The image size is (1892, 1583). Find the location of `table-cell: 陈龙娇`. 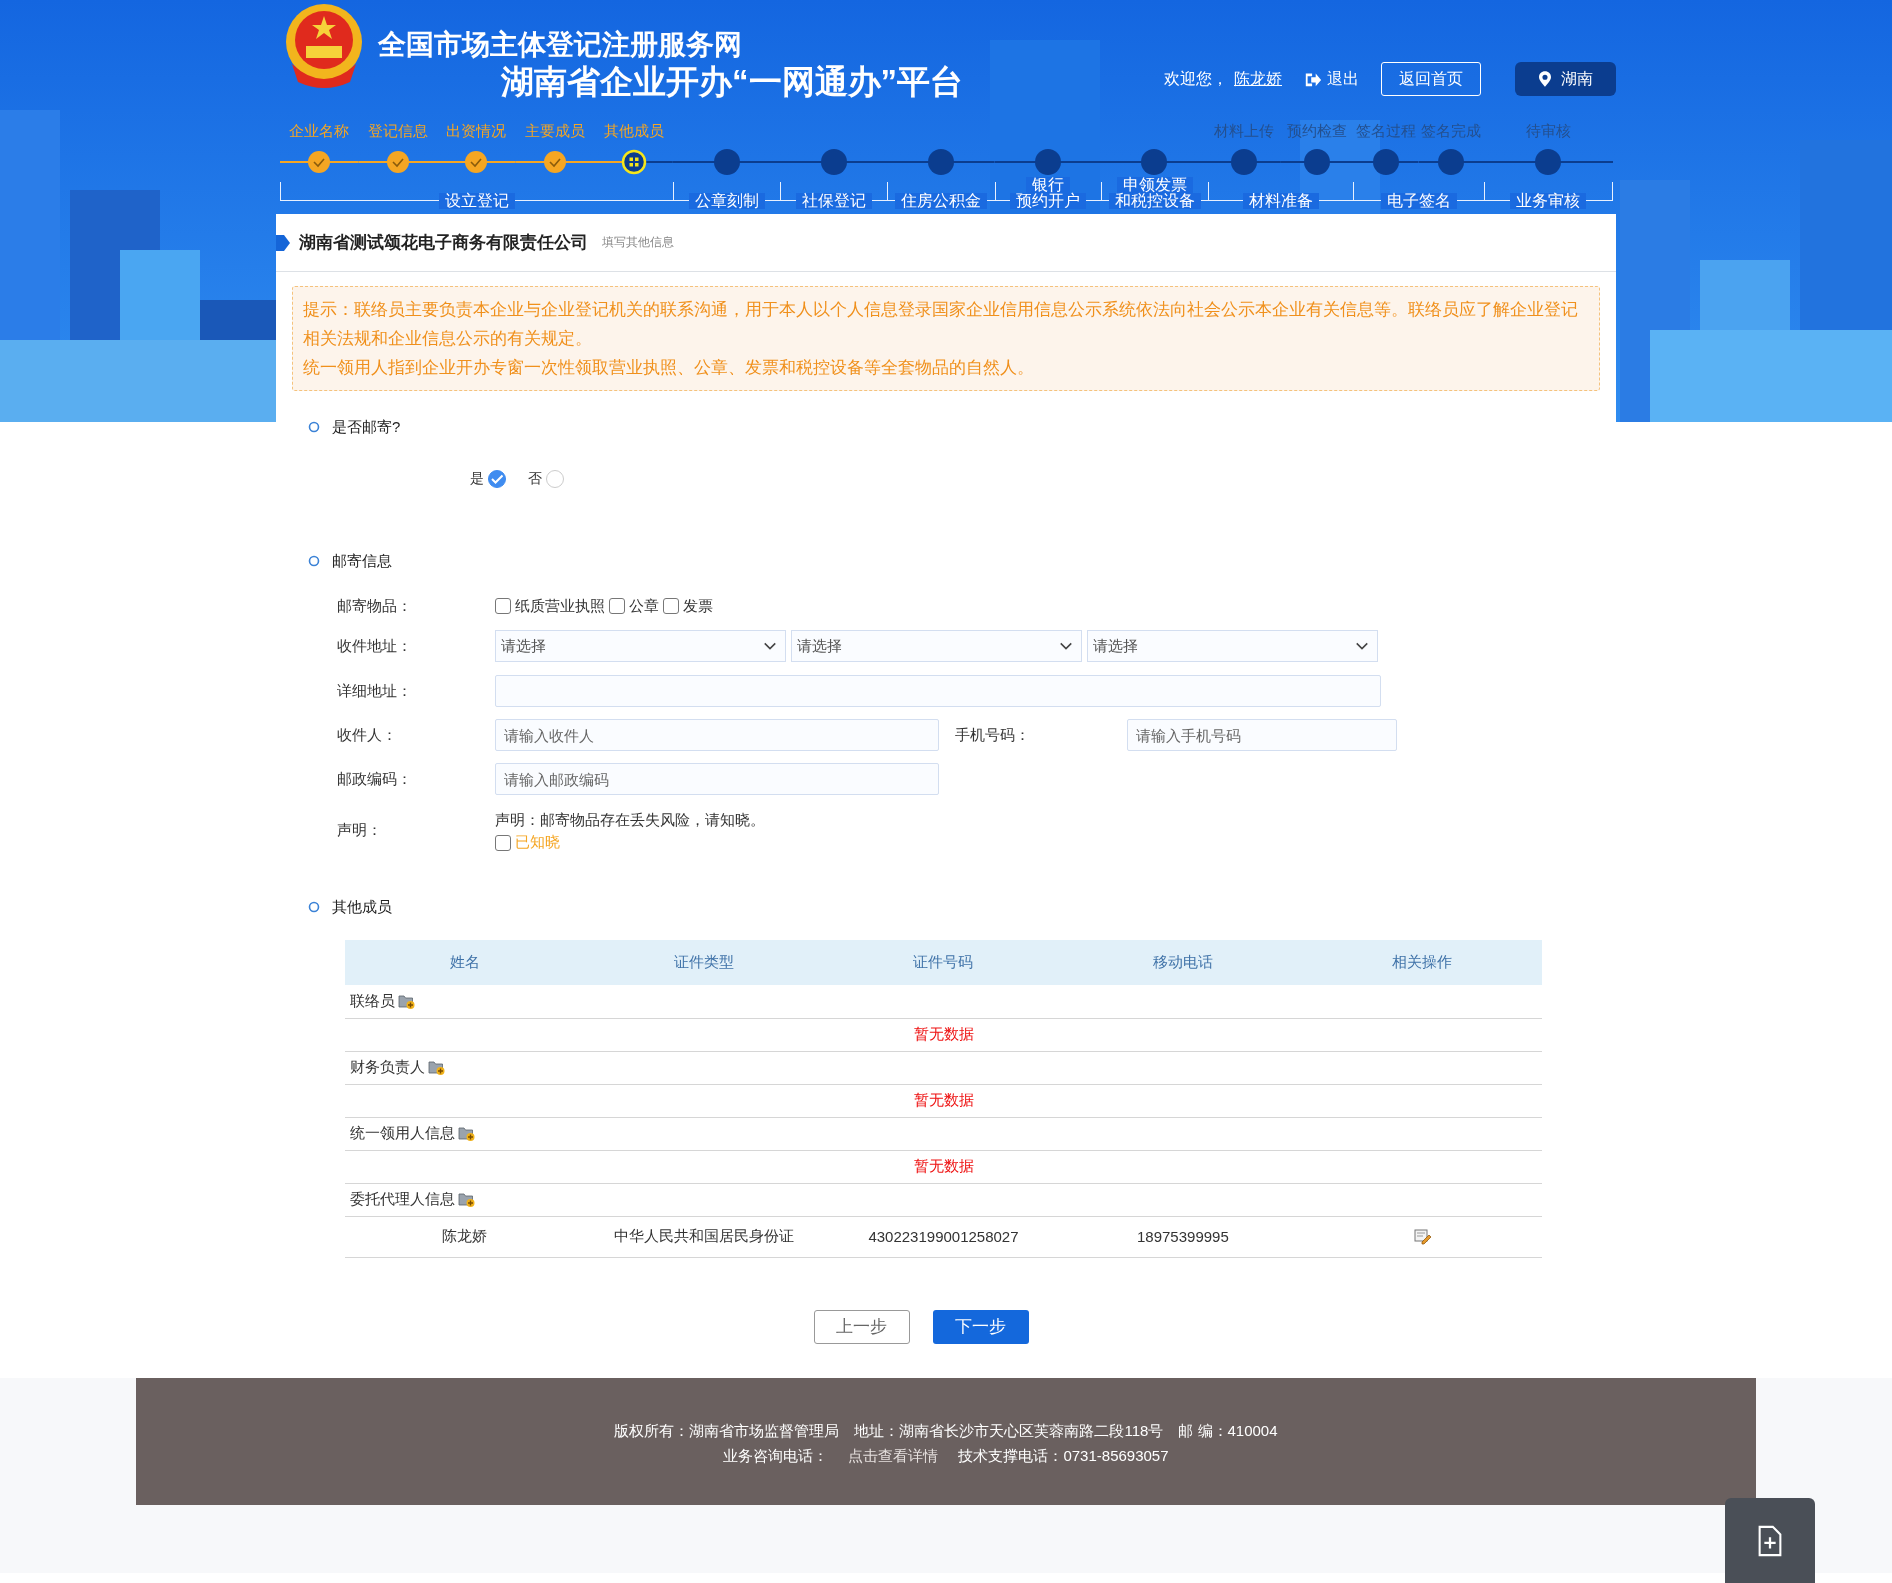

table-cell: 陈龙娇 is located at coordinates (465, 1235).